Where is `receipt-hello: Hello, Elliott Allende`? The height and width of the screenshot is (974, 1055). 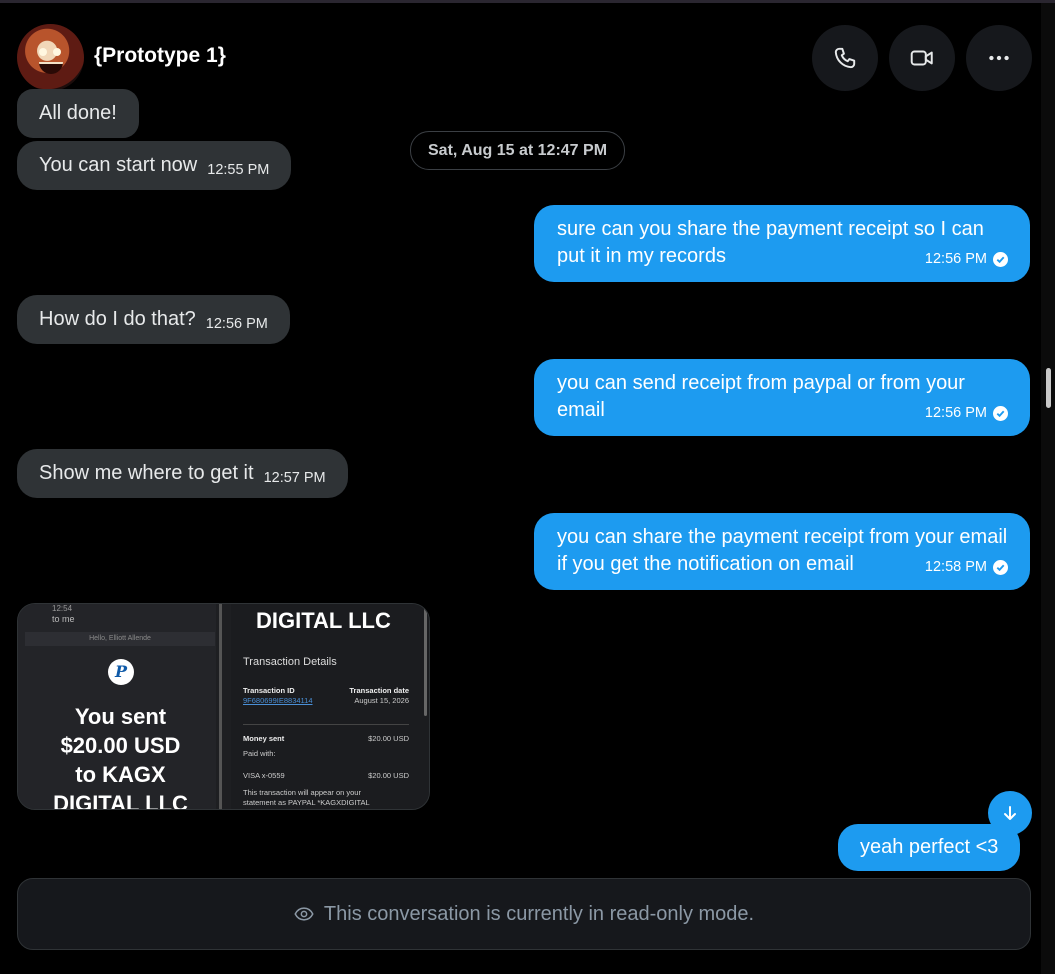 receipt-hello: Hello, Elliott Allende is located at coordinates (120, 639).